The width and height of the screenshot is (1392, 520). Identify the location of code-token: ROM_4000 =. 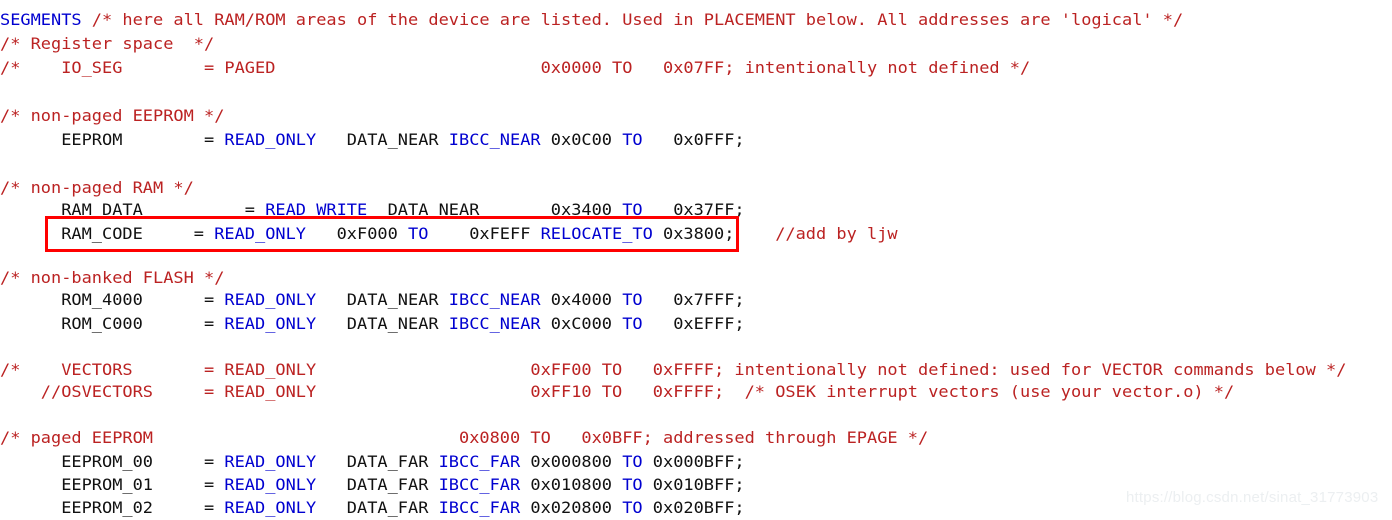
(112, 299).